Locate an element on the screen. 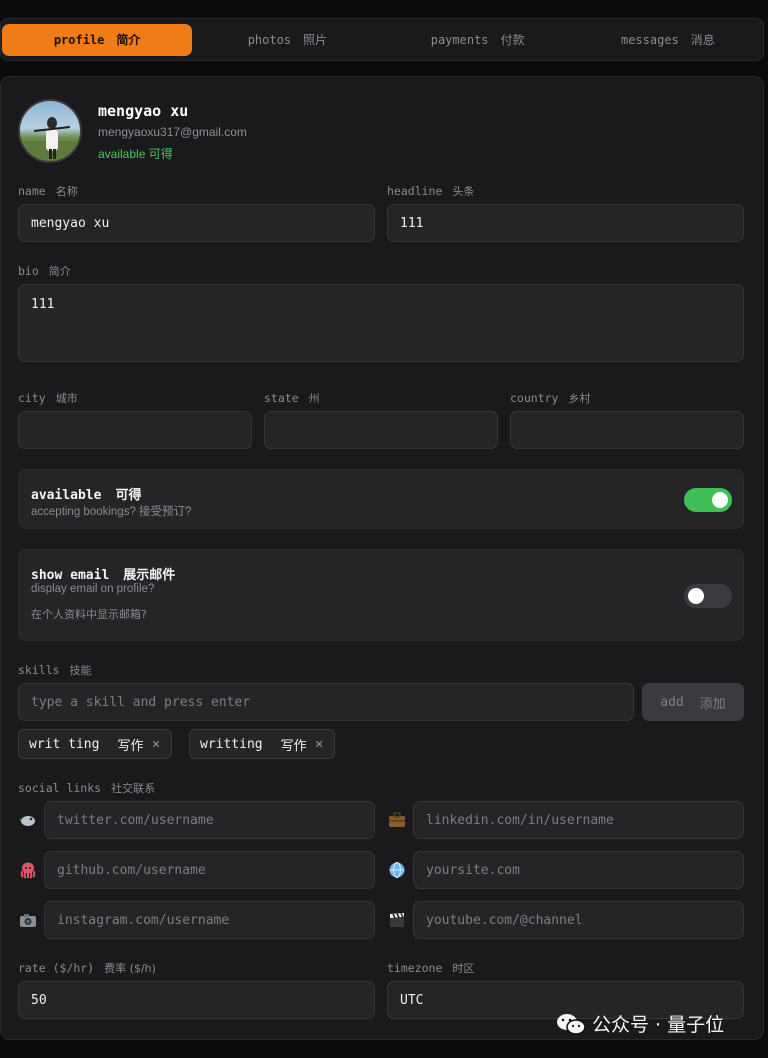 This screenshot has height=1058, width=768. state-label: state 州 is located at coordinates (292, 398).